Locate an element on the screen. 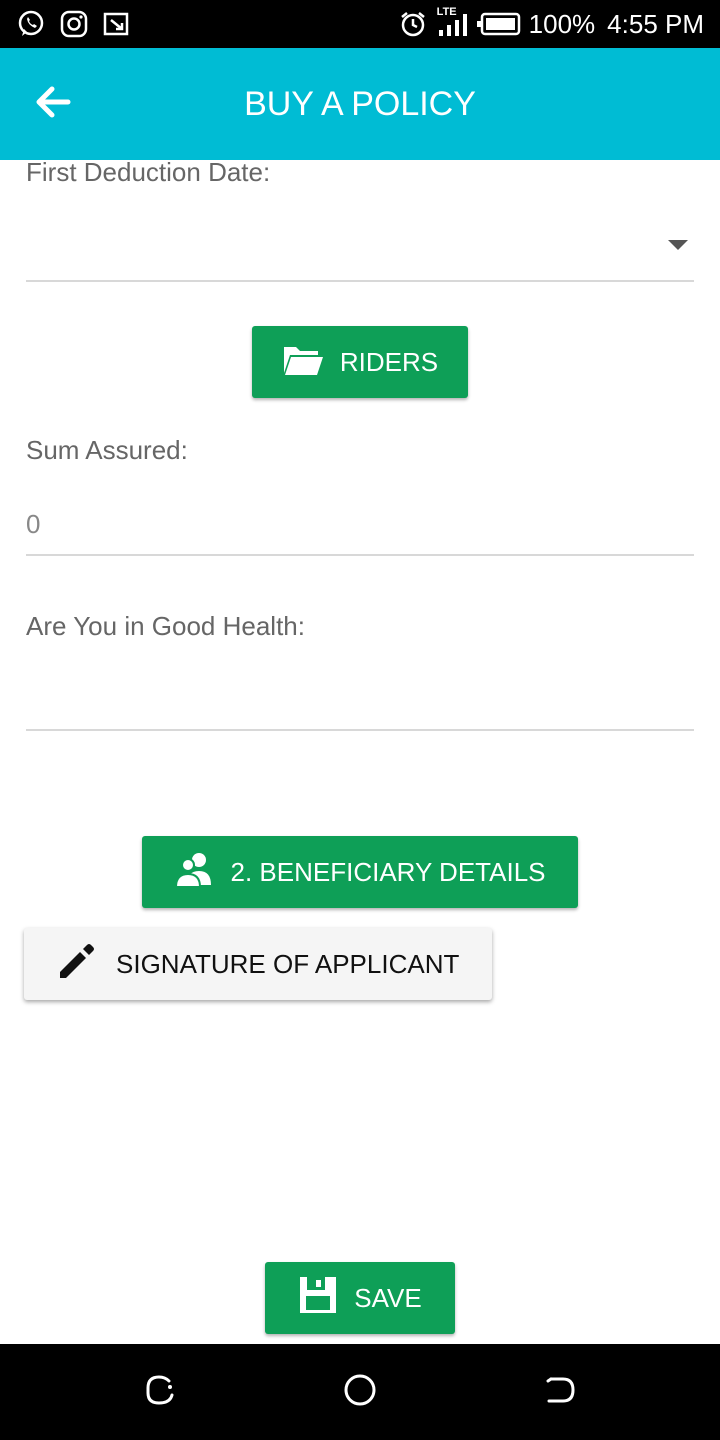 This screenshot has height=1440, width=720. folder-open-icon is located at coordinates (303, 362).